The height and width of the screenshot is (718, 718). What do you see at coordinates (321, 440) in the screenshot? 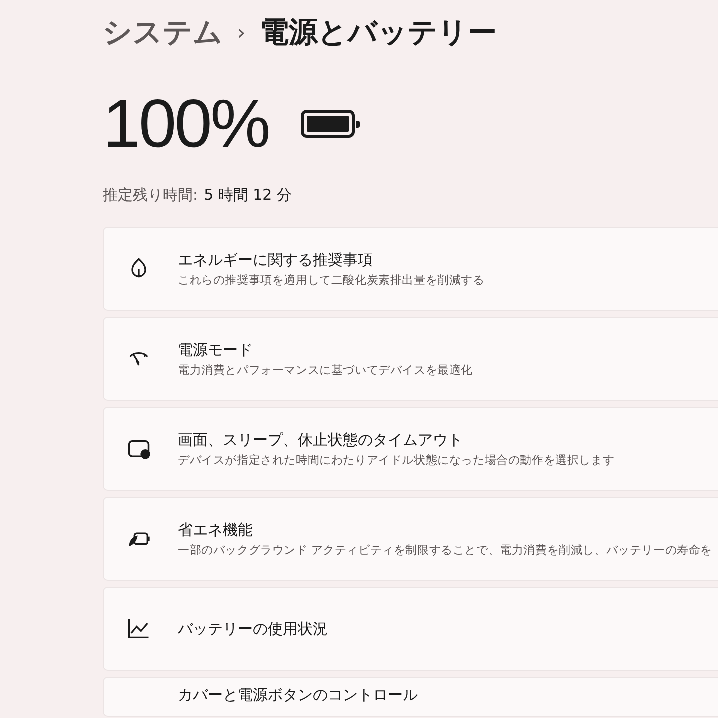
I see `setting-title: 画面、スリープ、休止状態のタイムアウト` at bounding box center [321, 440].